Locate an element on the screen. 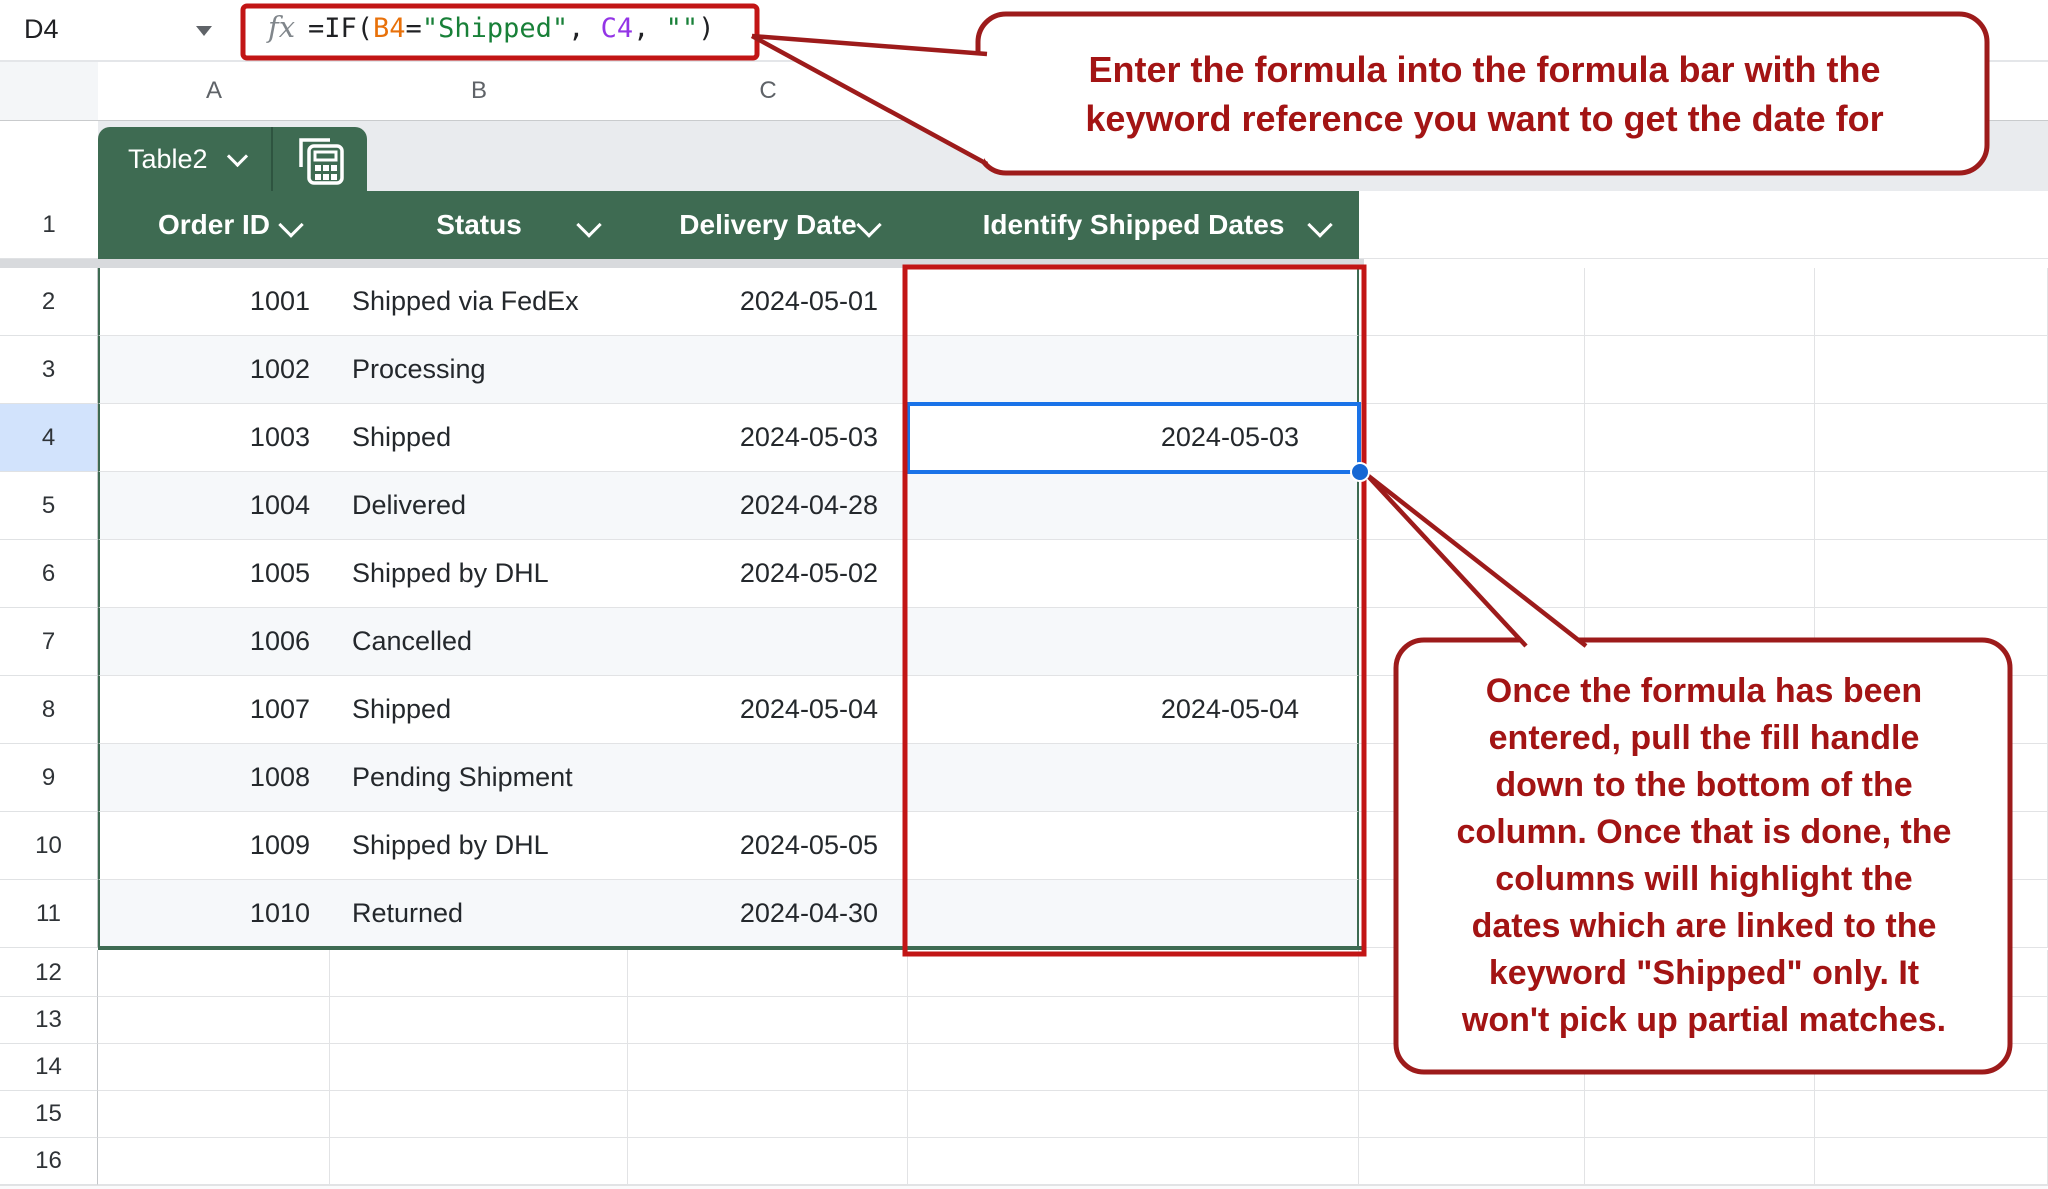 The height and width of the screenshot is (1189, 2048). cell-b2: Shipped via FedEx is located at coordinates (479, 301).